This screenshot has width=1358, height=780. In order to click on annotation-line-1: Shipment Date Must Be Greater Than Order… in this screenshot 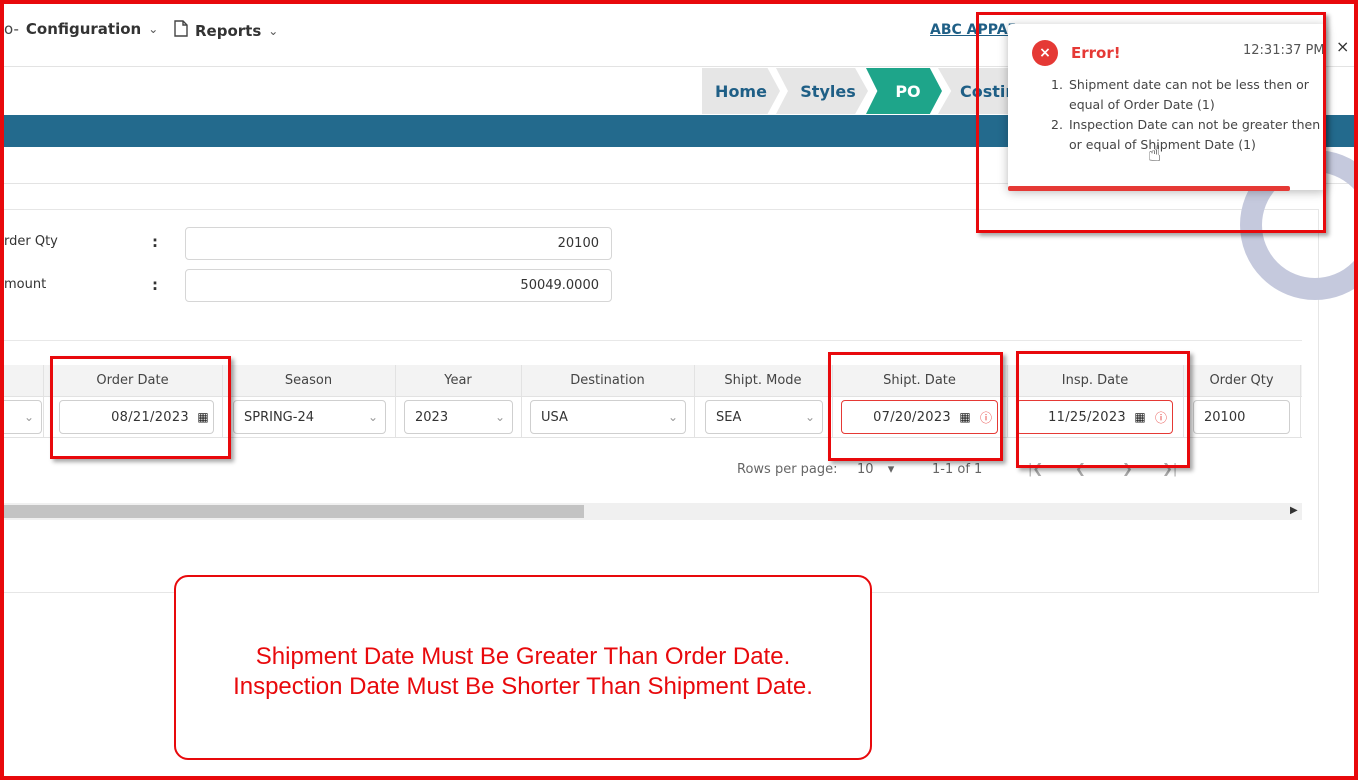, I will do `click(523, 656)`.